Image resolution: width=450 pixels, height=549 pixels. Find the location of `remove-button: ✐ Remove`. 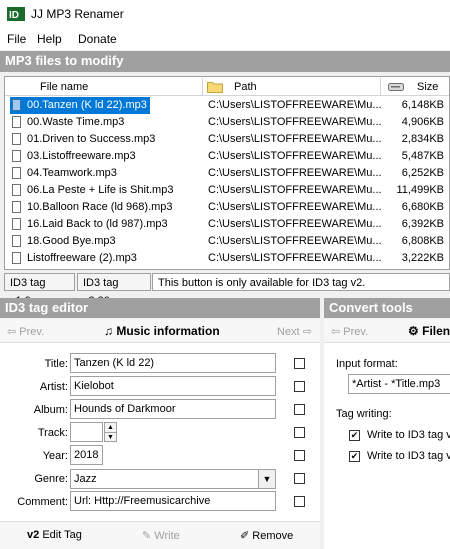

remove-button: ✐ Remove is located at coordinates (266, 535).